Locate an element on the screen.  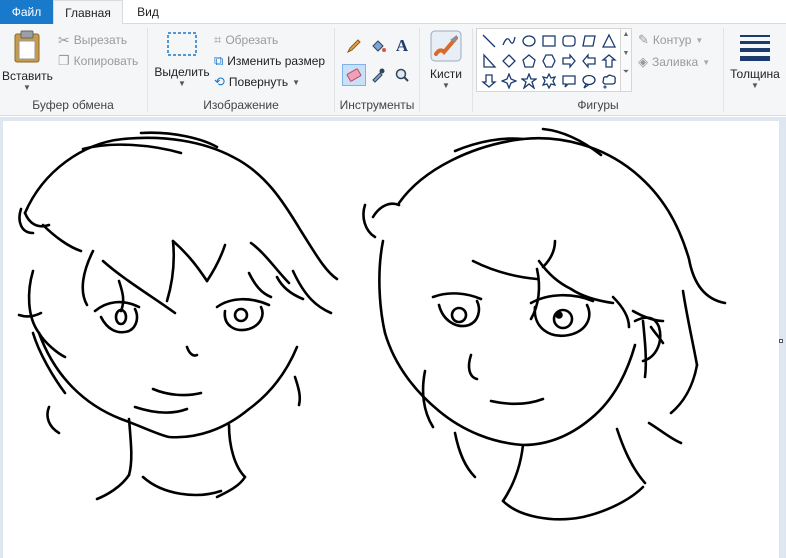
brushes-button: Кисти ▼ is located at coordinates (446, 61).